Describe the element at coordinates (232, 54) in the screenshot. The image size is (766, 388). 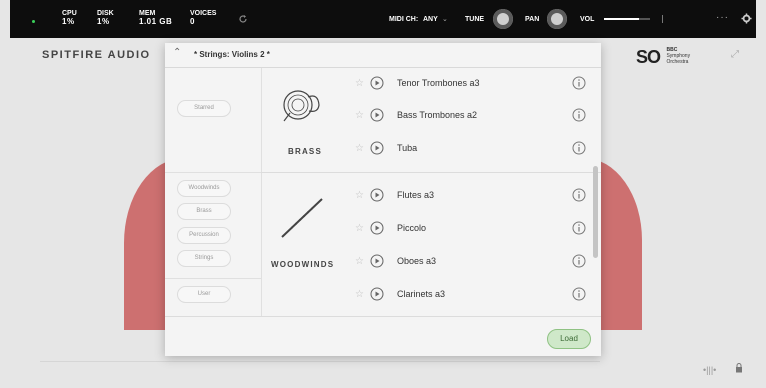
I see `preset-name: * Strings: Violins 2 *` at that location.